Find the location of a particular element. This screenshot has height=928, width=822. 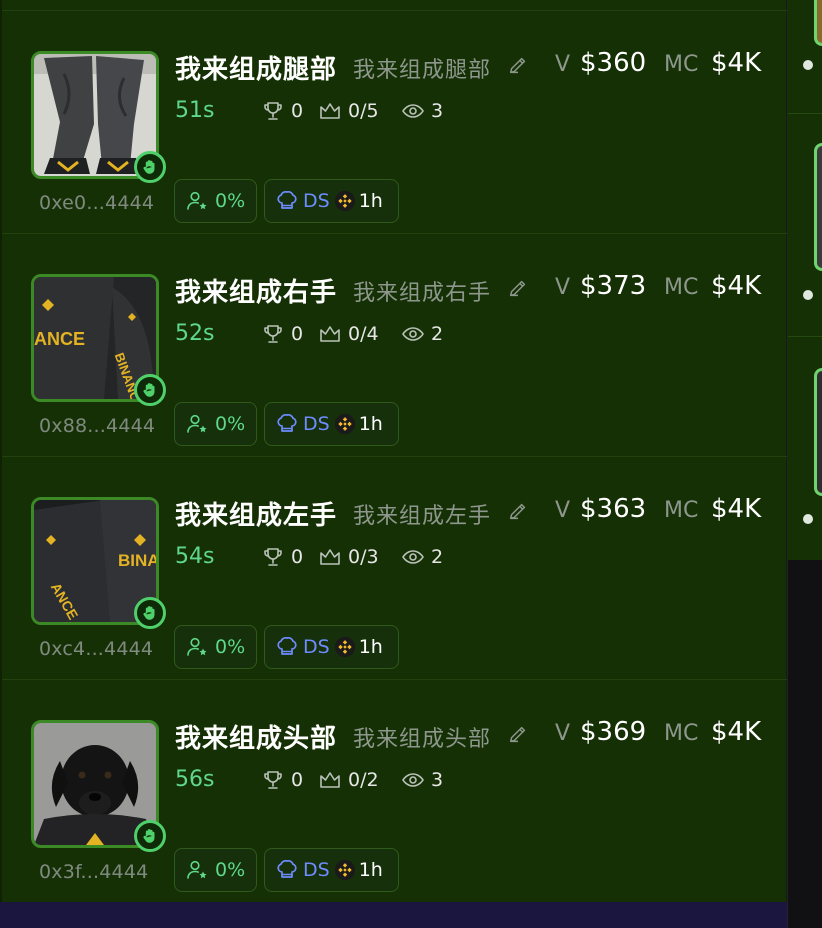

volume-value: $360 is located at coordinates (613, 63).